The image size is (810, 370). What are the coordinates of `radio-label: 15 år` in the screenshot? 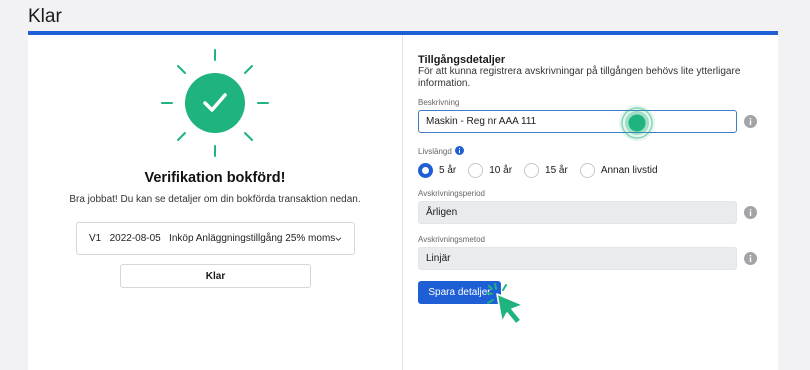 It's located at (556, 170).